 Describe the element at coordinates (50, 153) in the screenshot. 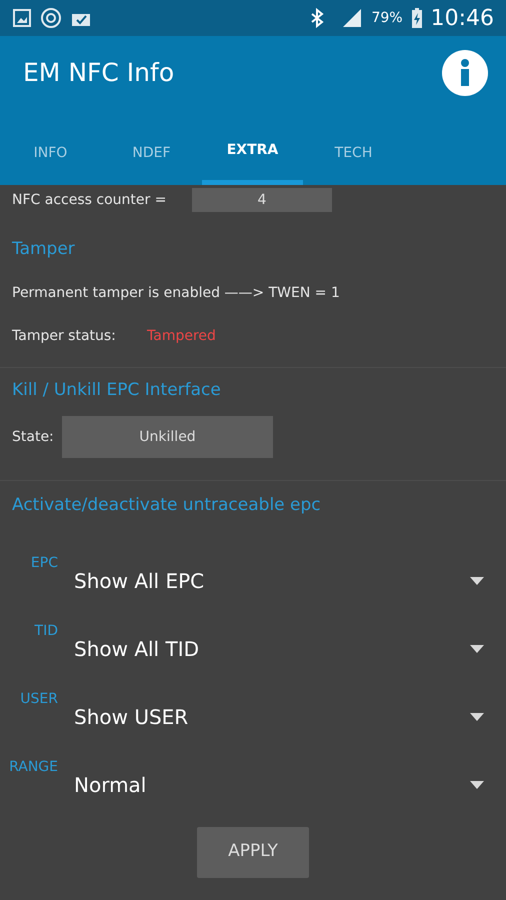

I see `tab: INFO` at that location.